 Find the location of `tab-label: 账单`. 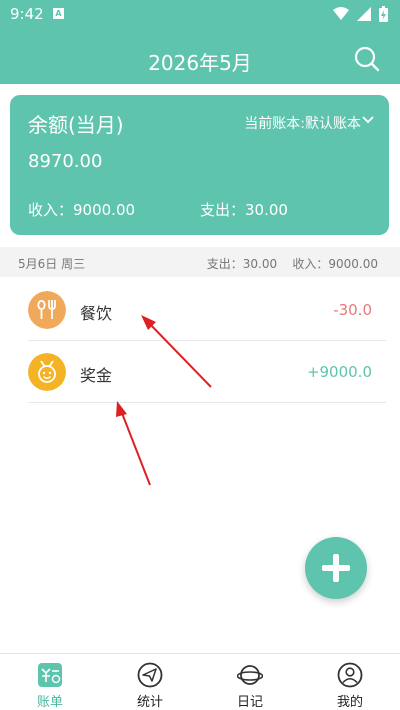

tab-label: 账单 is located at coordinates (49, 702).